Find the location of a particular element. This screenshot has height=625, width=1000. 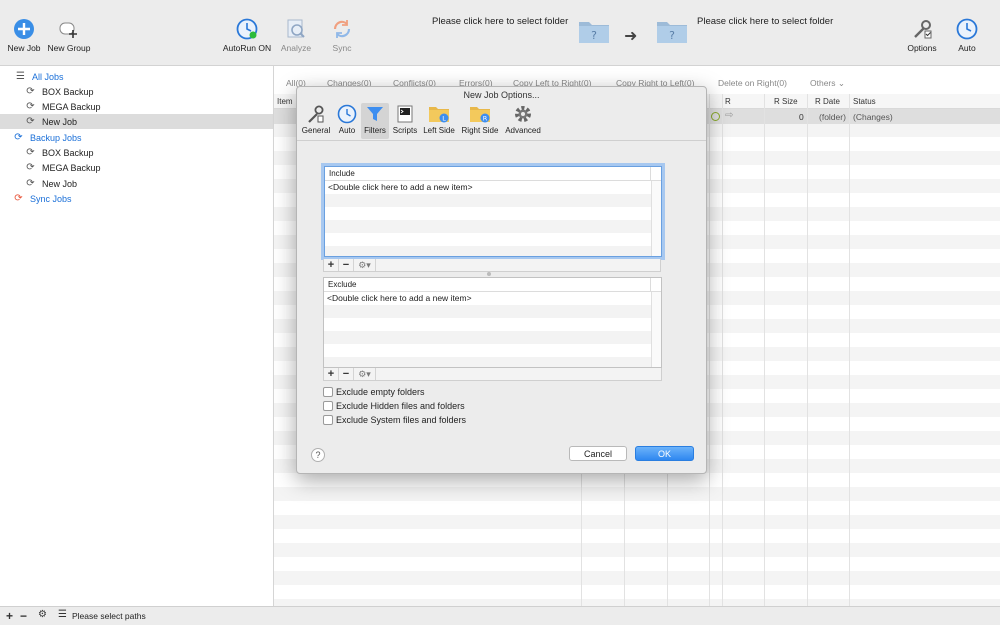

tab-auto: Auto is located at coordinates (347, 121).